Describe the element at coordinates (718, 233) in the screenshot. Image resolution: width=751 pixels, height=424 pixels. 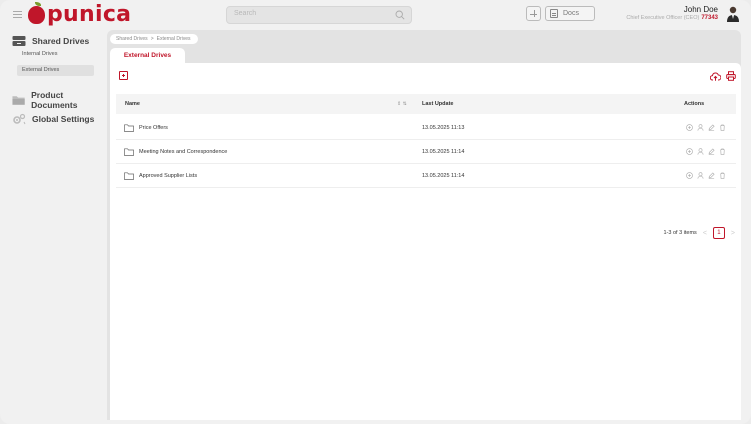
I see `page-button-current: 1` at that location.